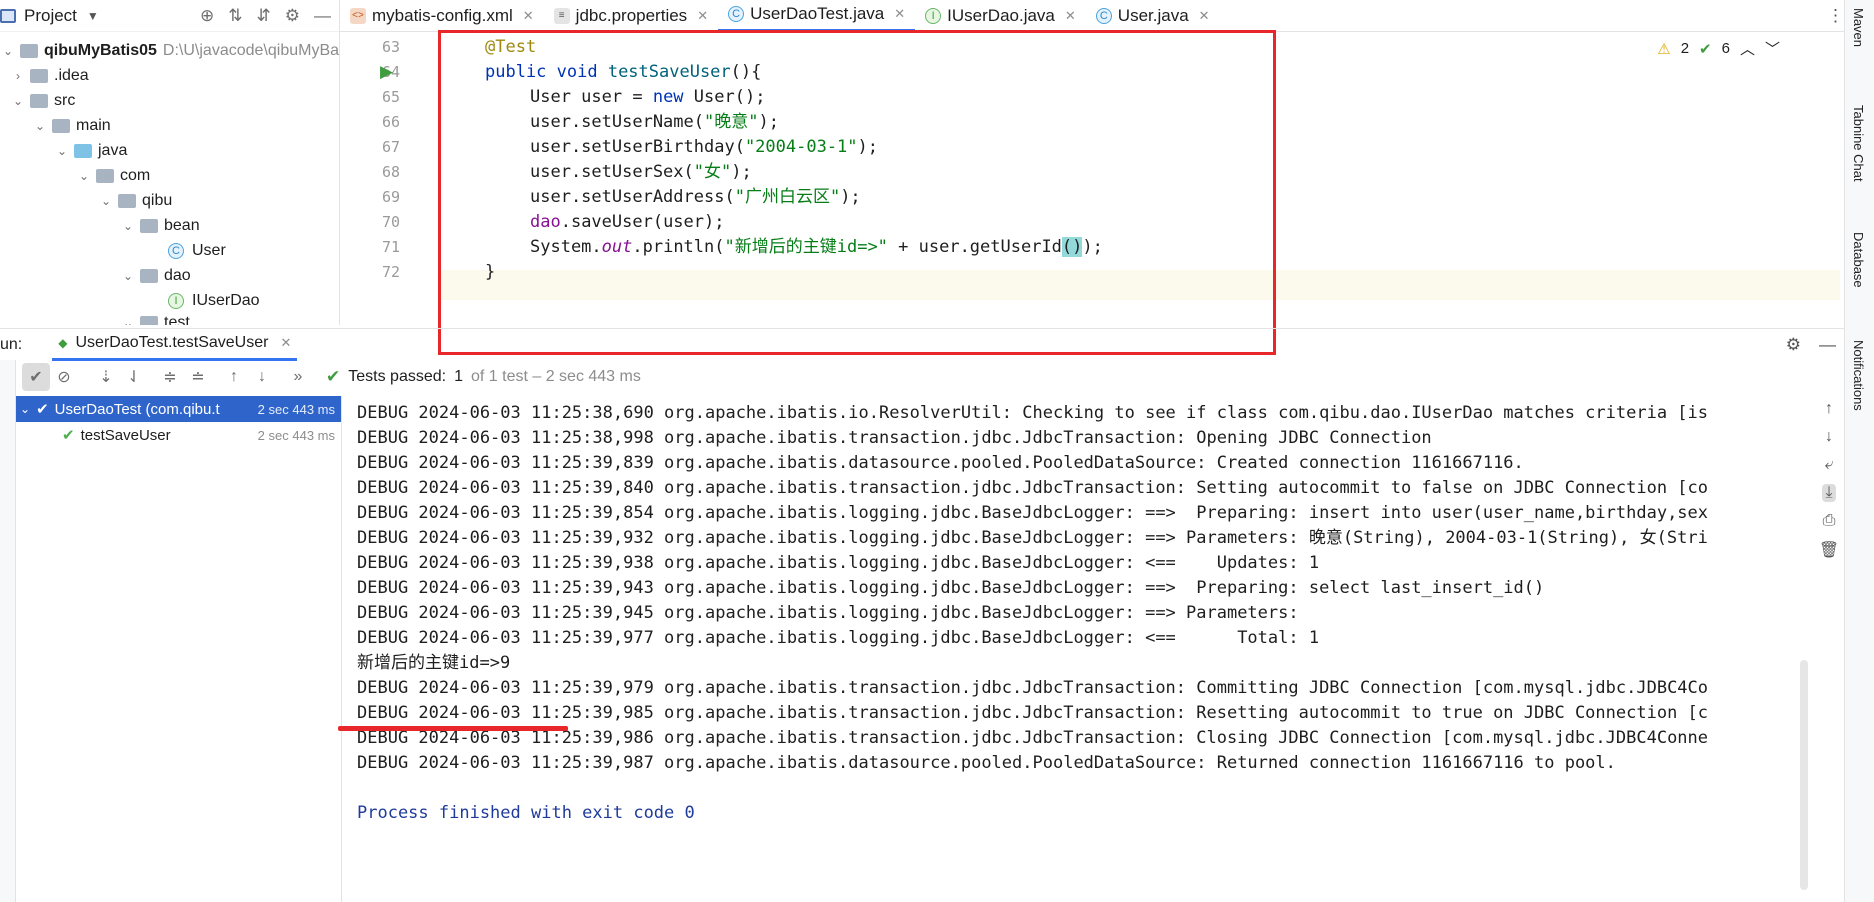 Image resolution: width=1874 pixels, height=902 pixels. Describe the element at coordinates (1829, 465) in the screenshot. I see `soft-wrap-icon: ⤶` at that location.